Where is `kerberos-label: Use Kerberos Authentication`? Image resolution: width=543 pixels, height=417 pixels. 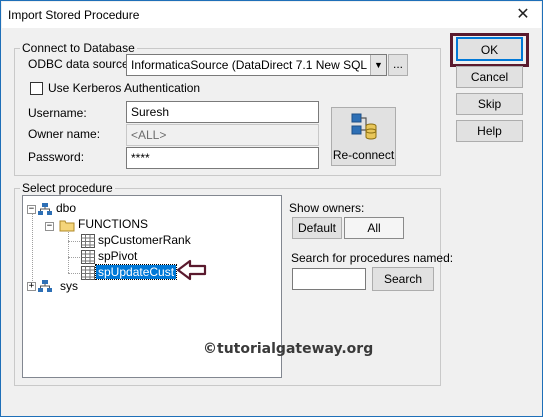 kerberos-label: Use Kerberos Authentication is located at coordinates (124, 88).